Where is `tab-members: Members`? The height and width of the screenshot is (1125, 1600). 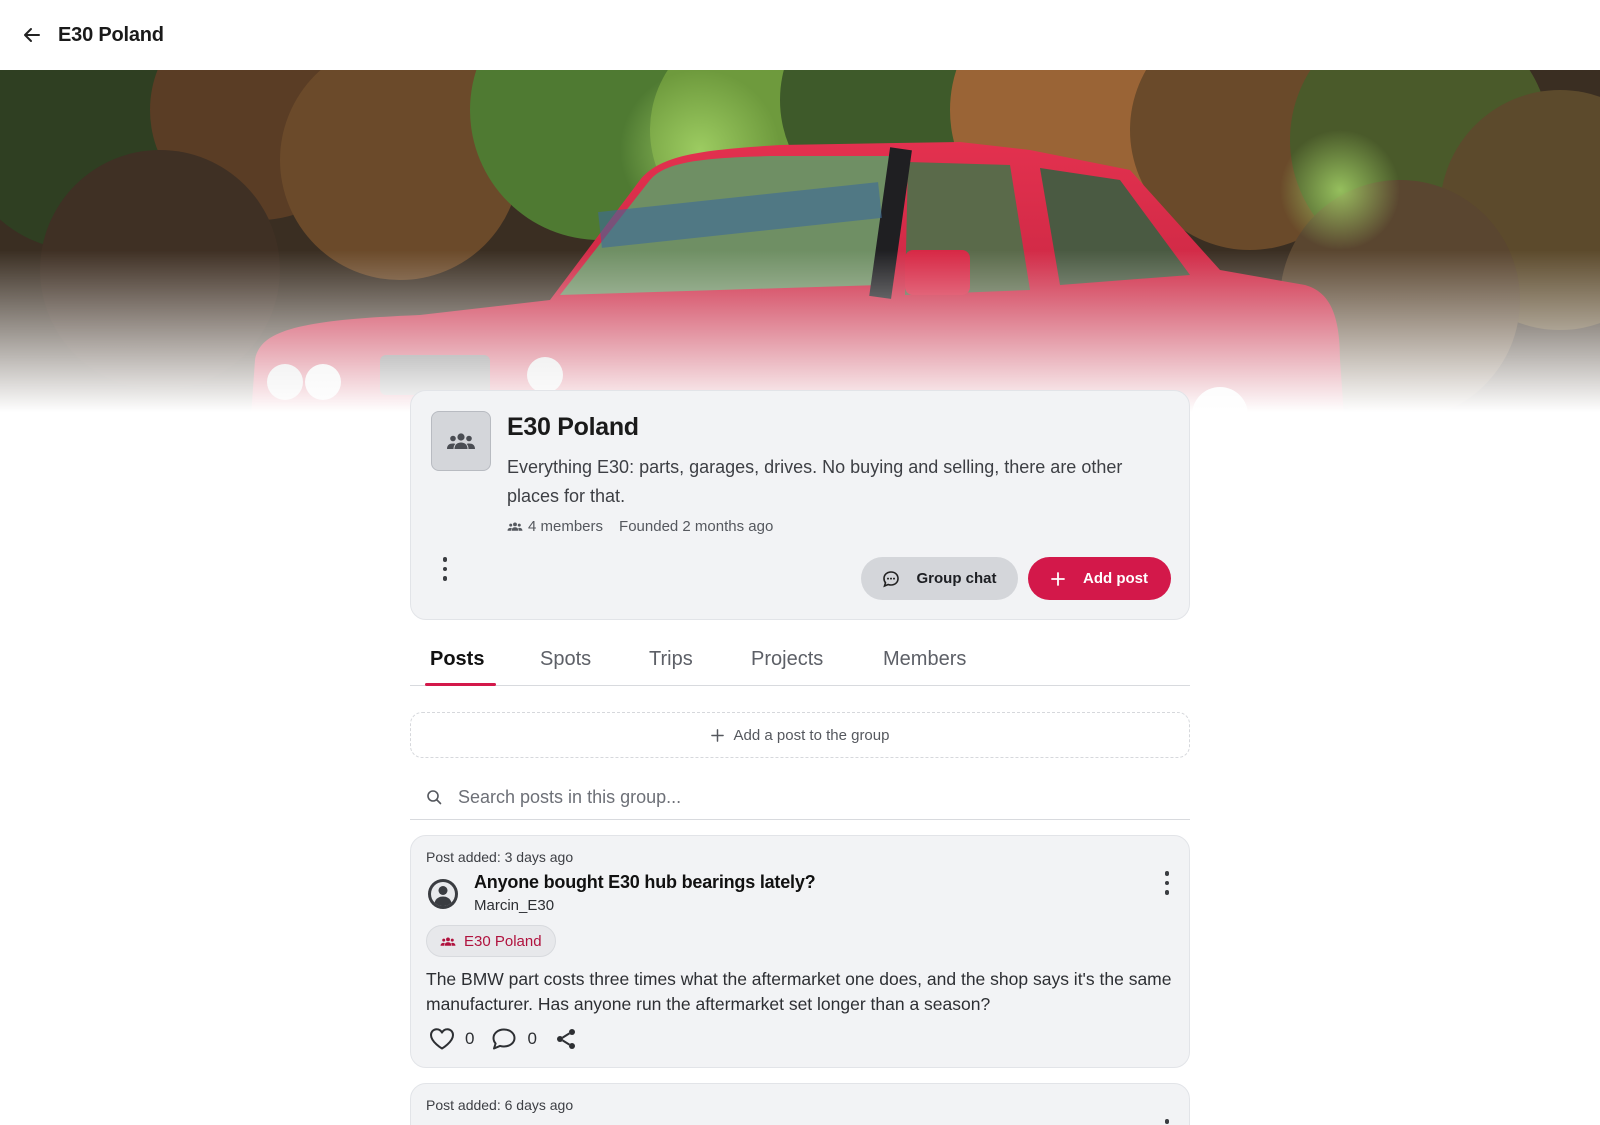
tab-members: Members is located at coordinates (924, 659).